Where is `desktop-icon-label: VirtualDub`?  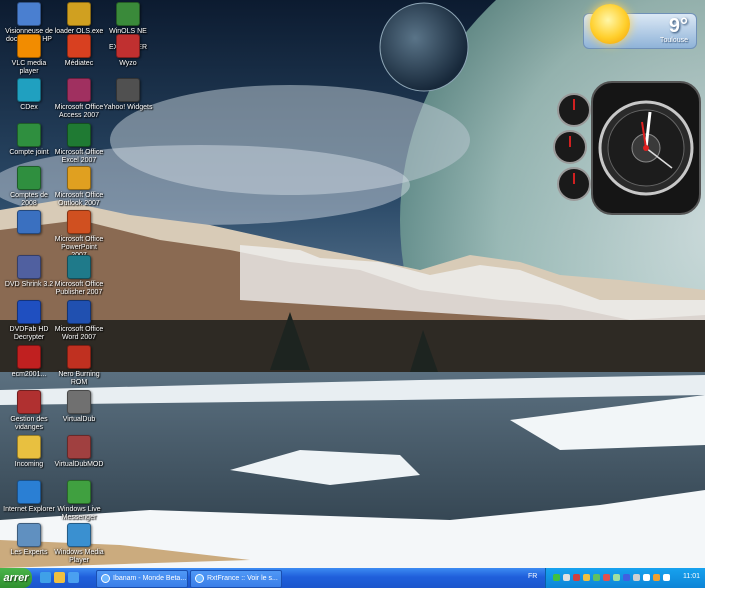
desktop-icon-label: VirtualDub is located at coordinates (79, 419).